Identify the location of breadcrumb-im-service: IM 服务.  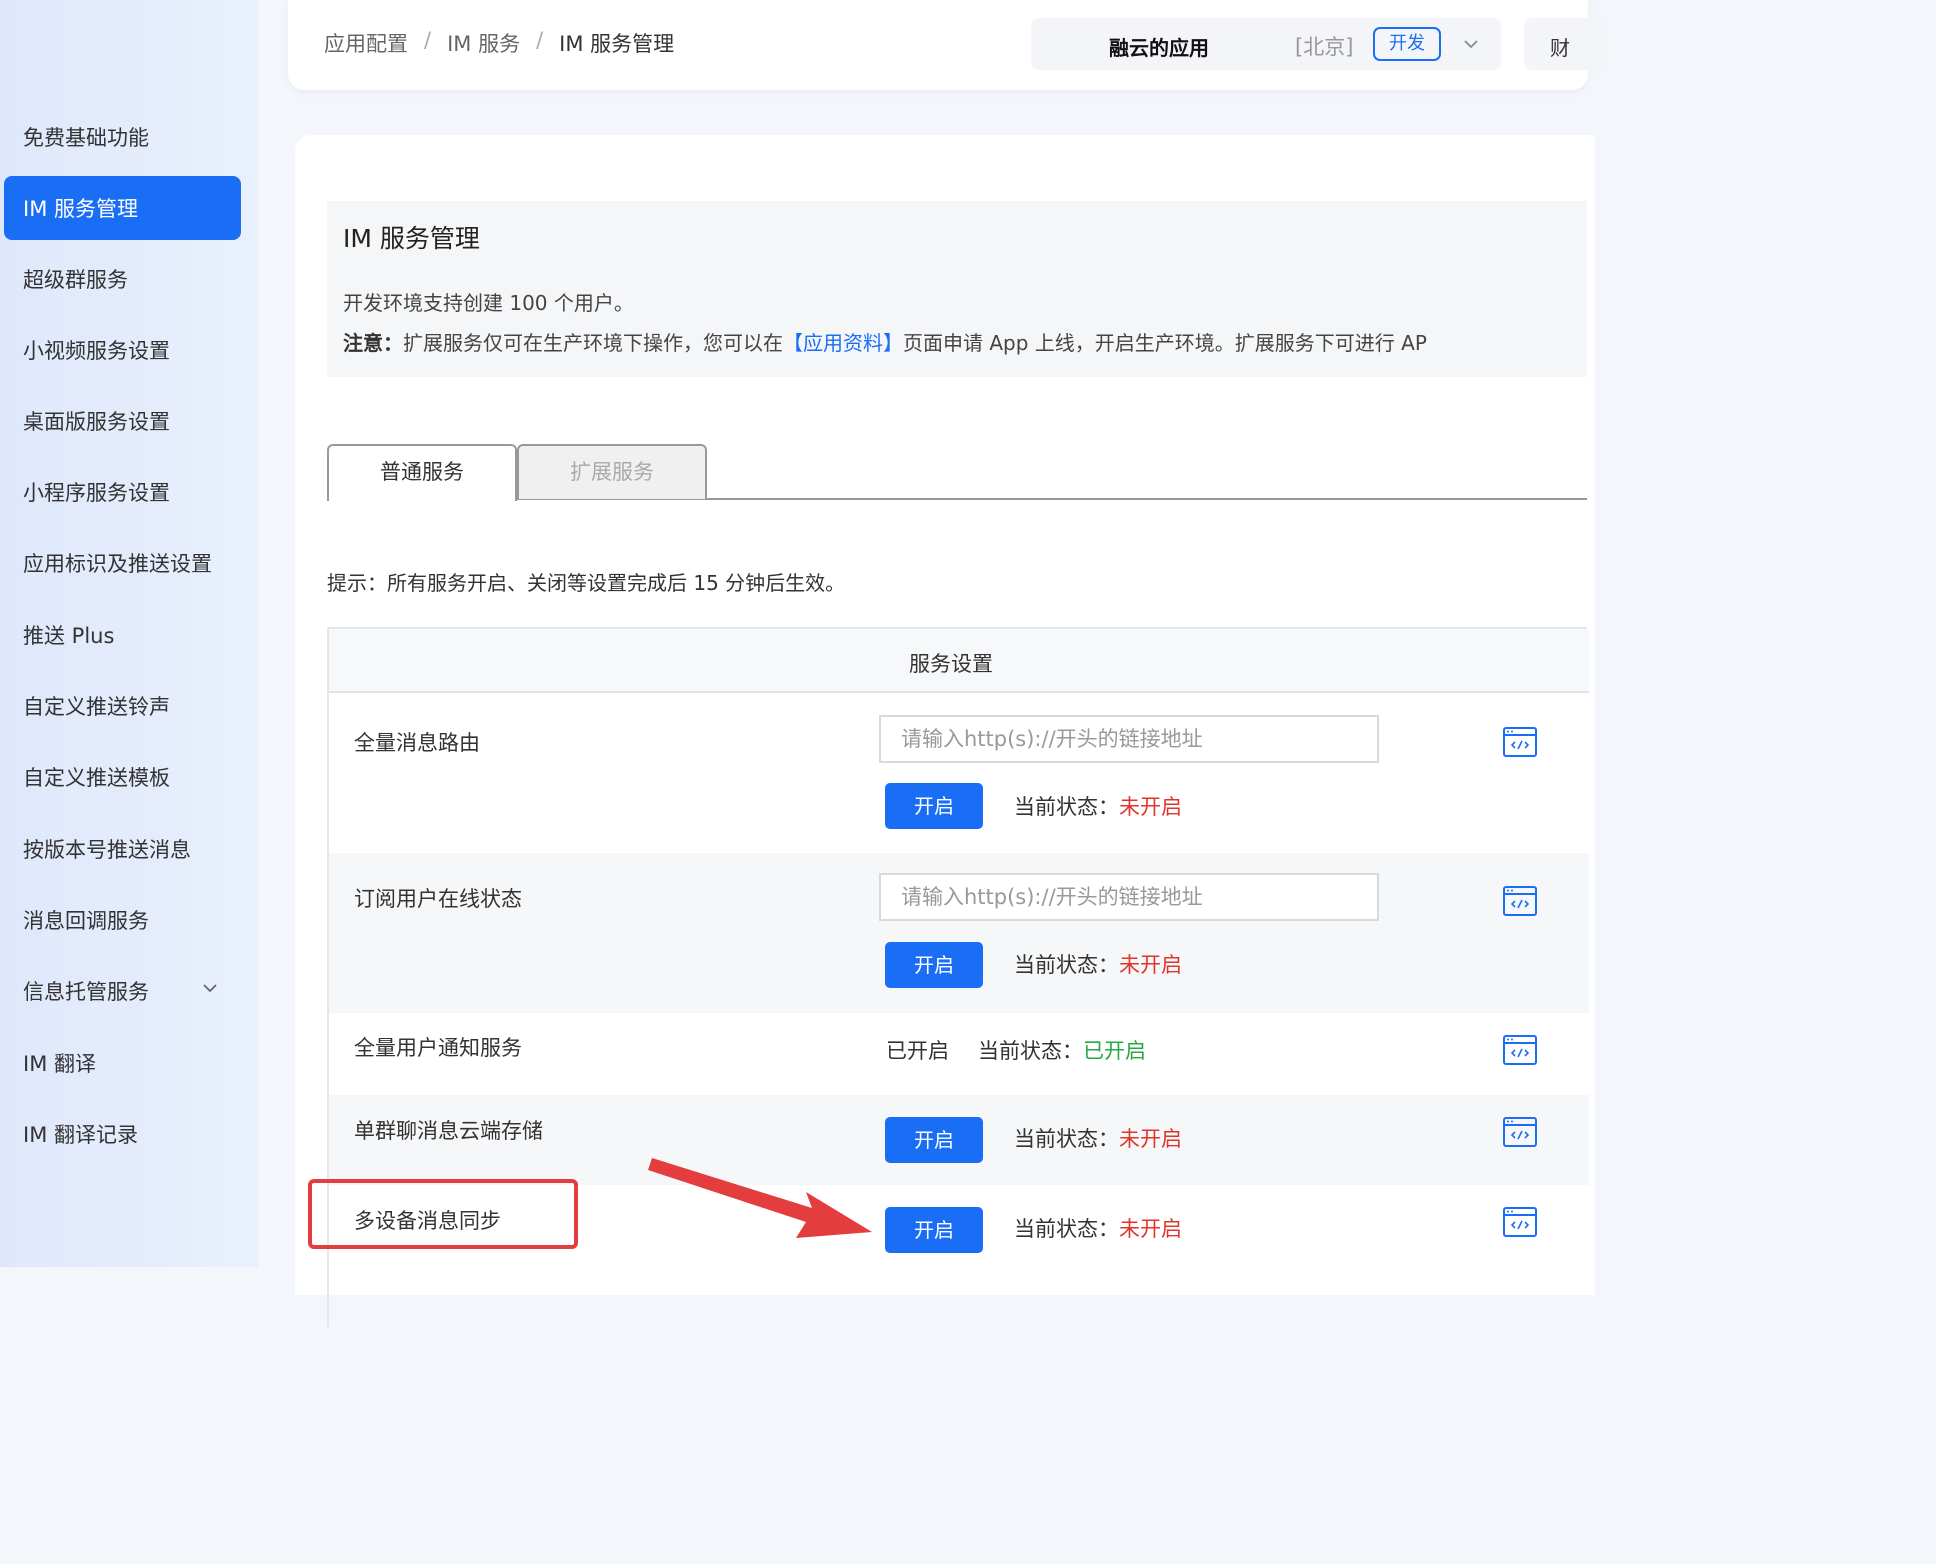
(483, 43).